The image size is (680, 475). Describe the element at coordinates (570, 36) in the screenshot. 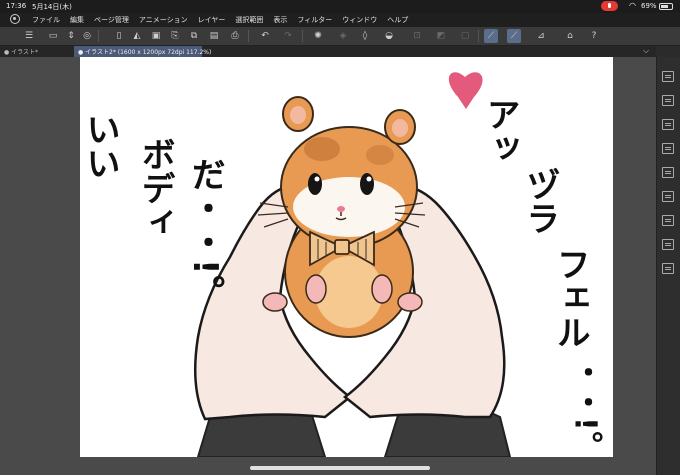

I see `hat-icon: ⌂` at that location.